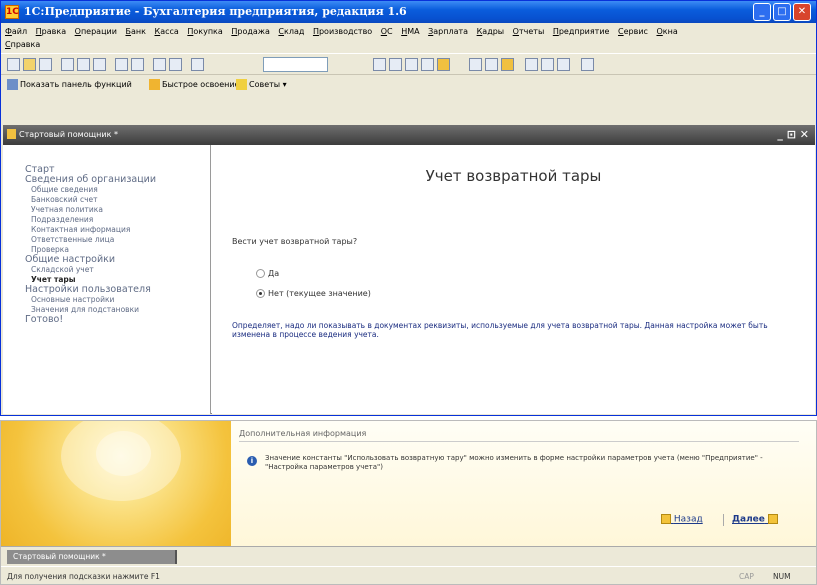  What do you see at coordinates (379, 64) in the screenshot?
I see `search-icon` at bounding box center [379, 64].